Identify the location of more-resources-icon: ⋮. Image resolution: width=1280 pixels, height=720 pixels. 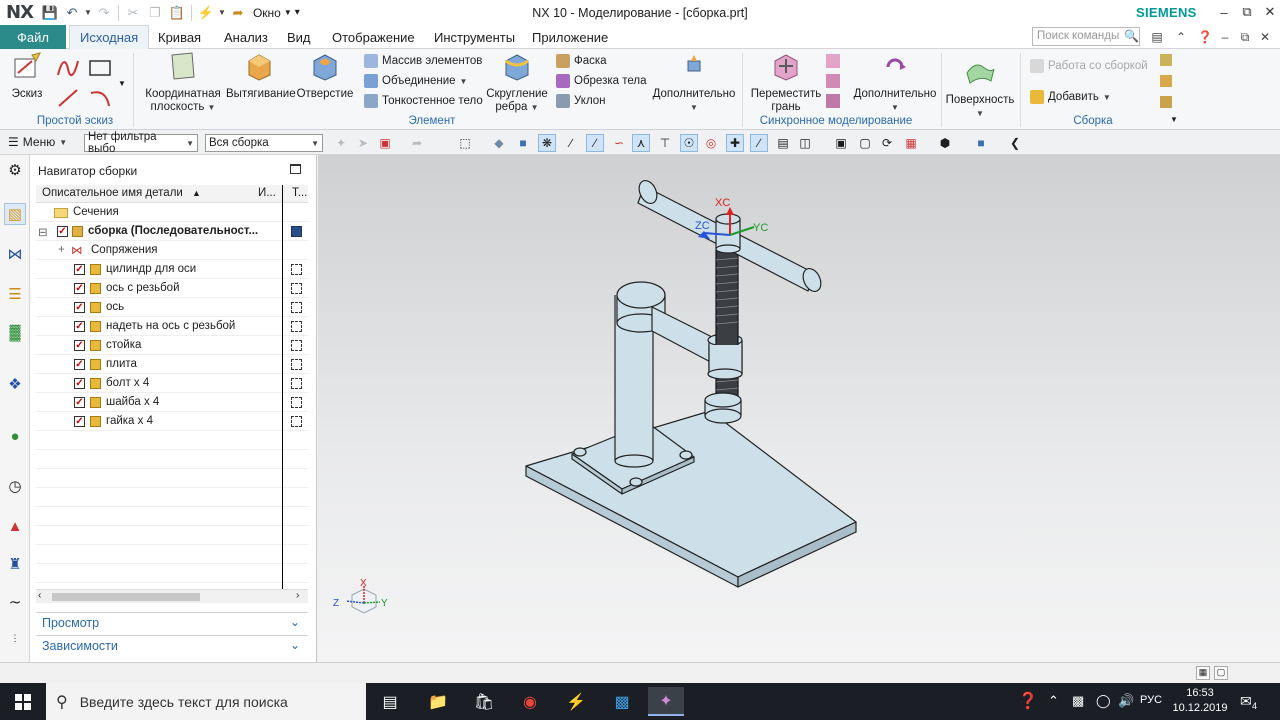
(15, 638).